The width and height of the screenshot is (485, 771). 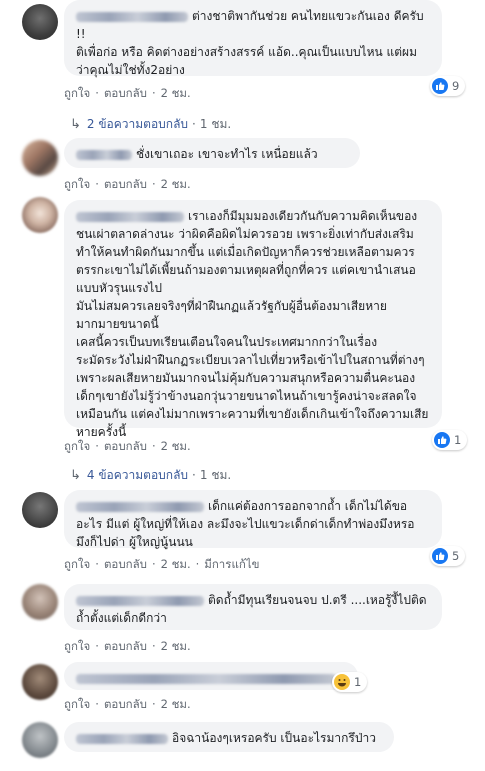 What do you see at coordinates (342, 682) in the screenshot?
I see `haha-icon` at bounding box center [342, 682].